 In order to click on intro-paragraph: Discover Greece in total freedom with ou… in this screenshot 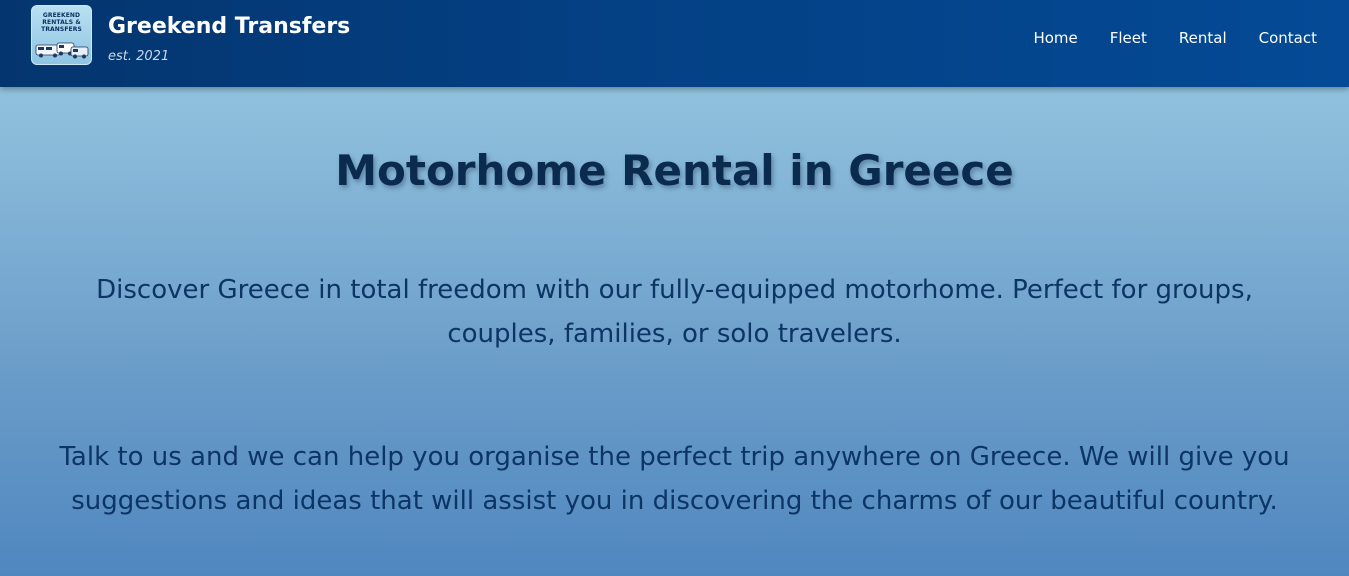, I will do `click(674, 312)`.